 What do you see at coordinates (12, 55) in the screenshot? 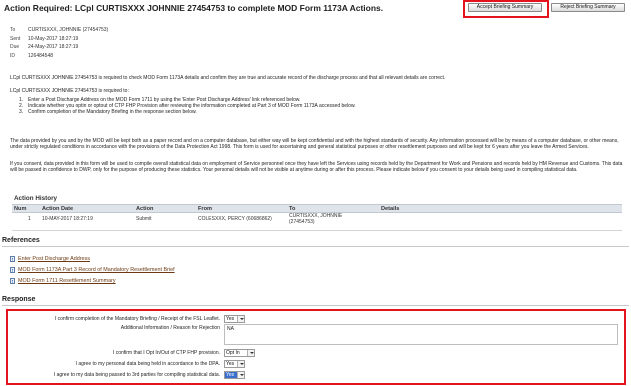
I see `meta-key: ID` at bounding box center [12, 55].